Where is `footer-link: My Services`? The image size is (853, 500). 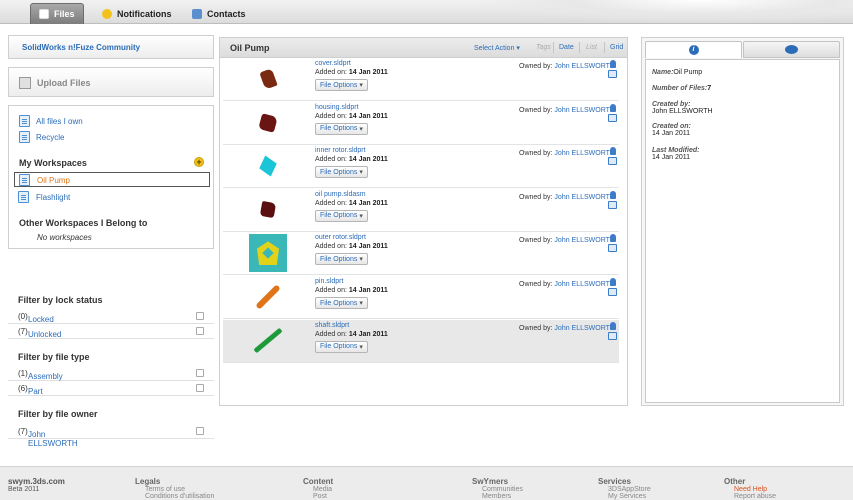
footer-link: My Services is located at coordinates (624, 496).